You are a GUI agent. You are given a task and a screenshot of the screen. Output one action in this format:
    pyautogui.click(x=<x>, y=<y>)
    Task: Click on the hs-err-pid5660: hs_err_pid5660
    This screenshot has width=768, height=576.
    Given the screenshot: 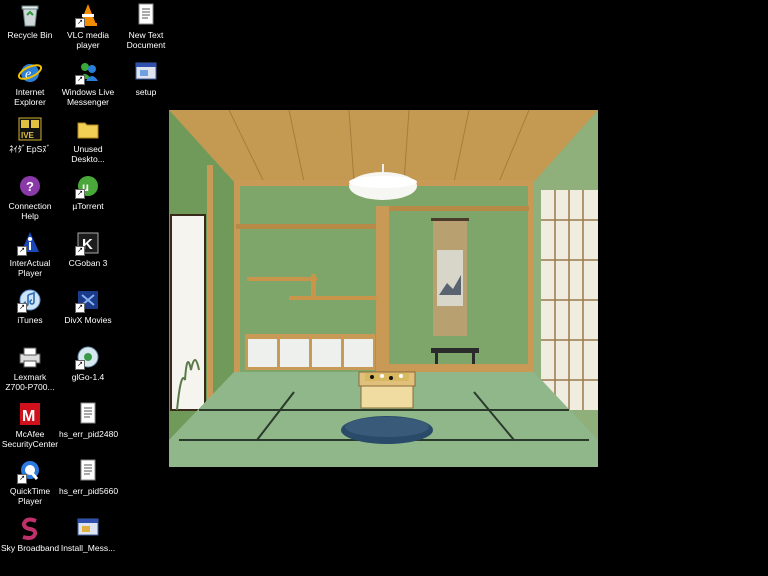 What is the action you would take?
    pyautogui.click(x=88, y=477)
    